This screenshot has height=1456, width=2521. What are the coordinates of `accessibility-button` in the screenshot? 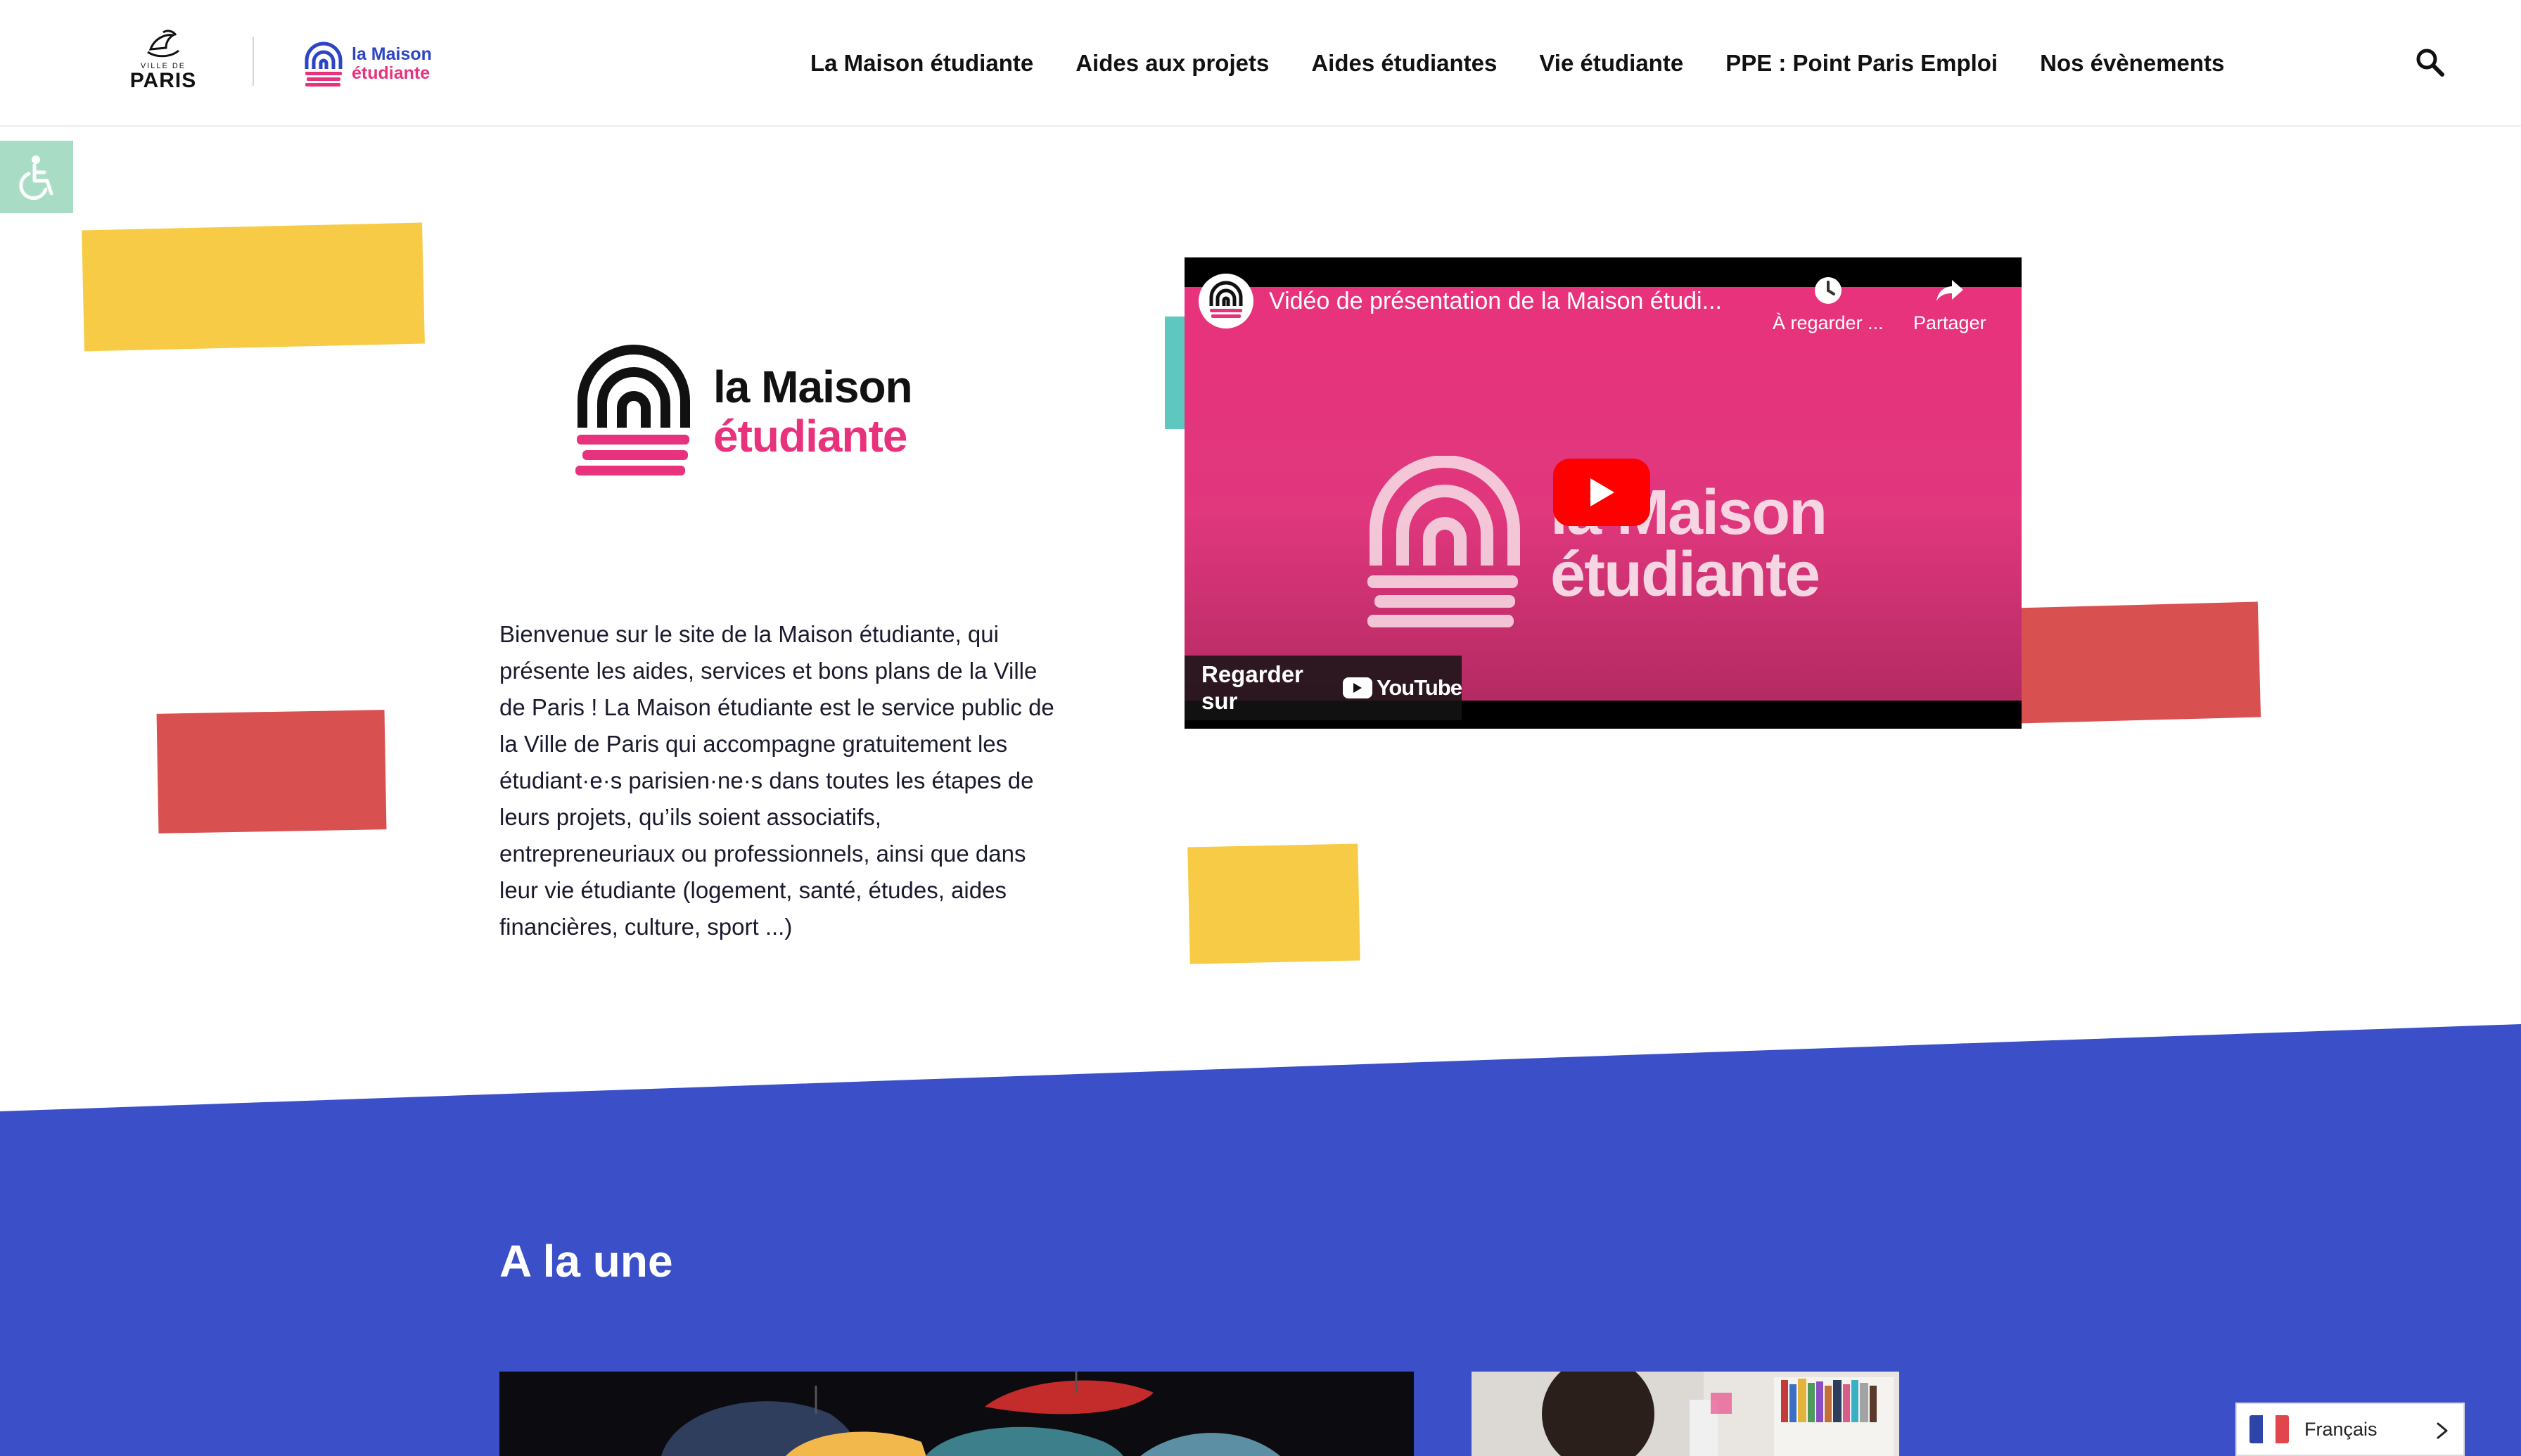 It's located at (36, 177).